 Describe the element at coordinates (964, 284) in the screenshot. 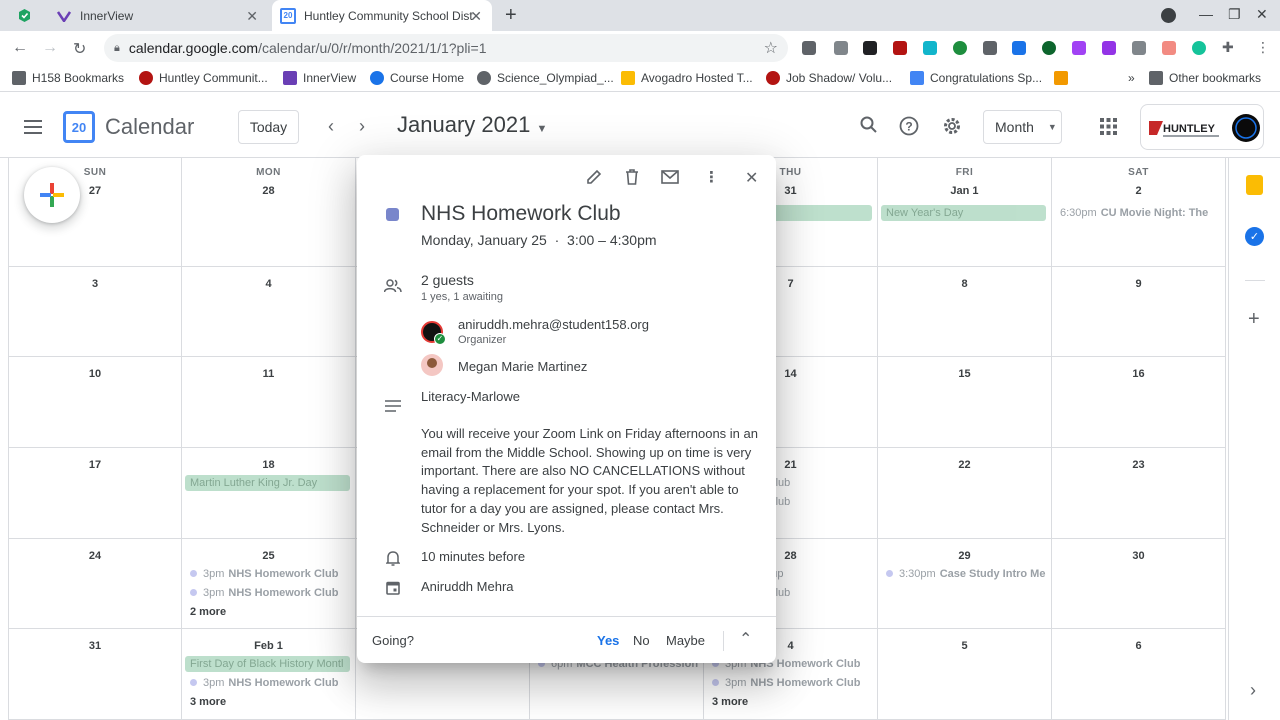

I see `day-number: 8` at that location.